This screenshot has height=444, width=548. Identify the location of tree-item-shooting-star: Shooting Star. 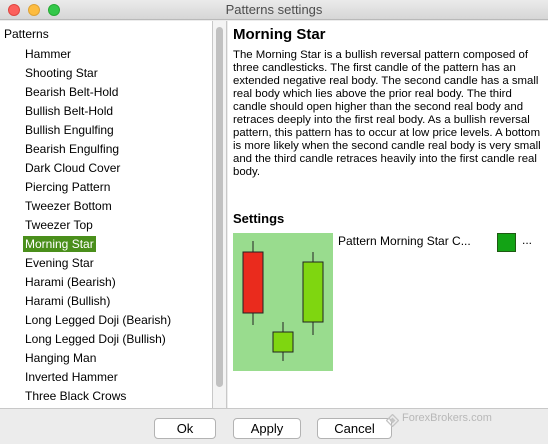
(106, 73).